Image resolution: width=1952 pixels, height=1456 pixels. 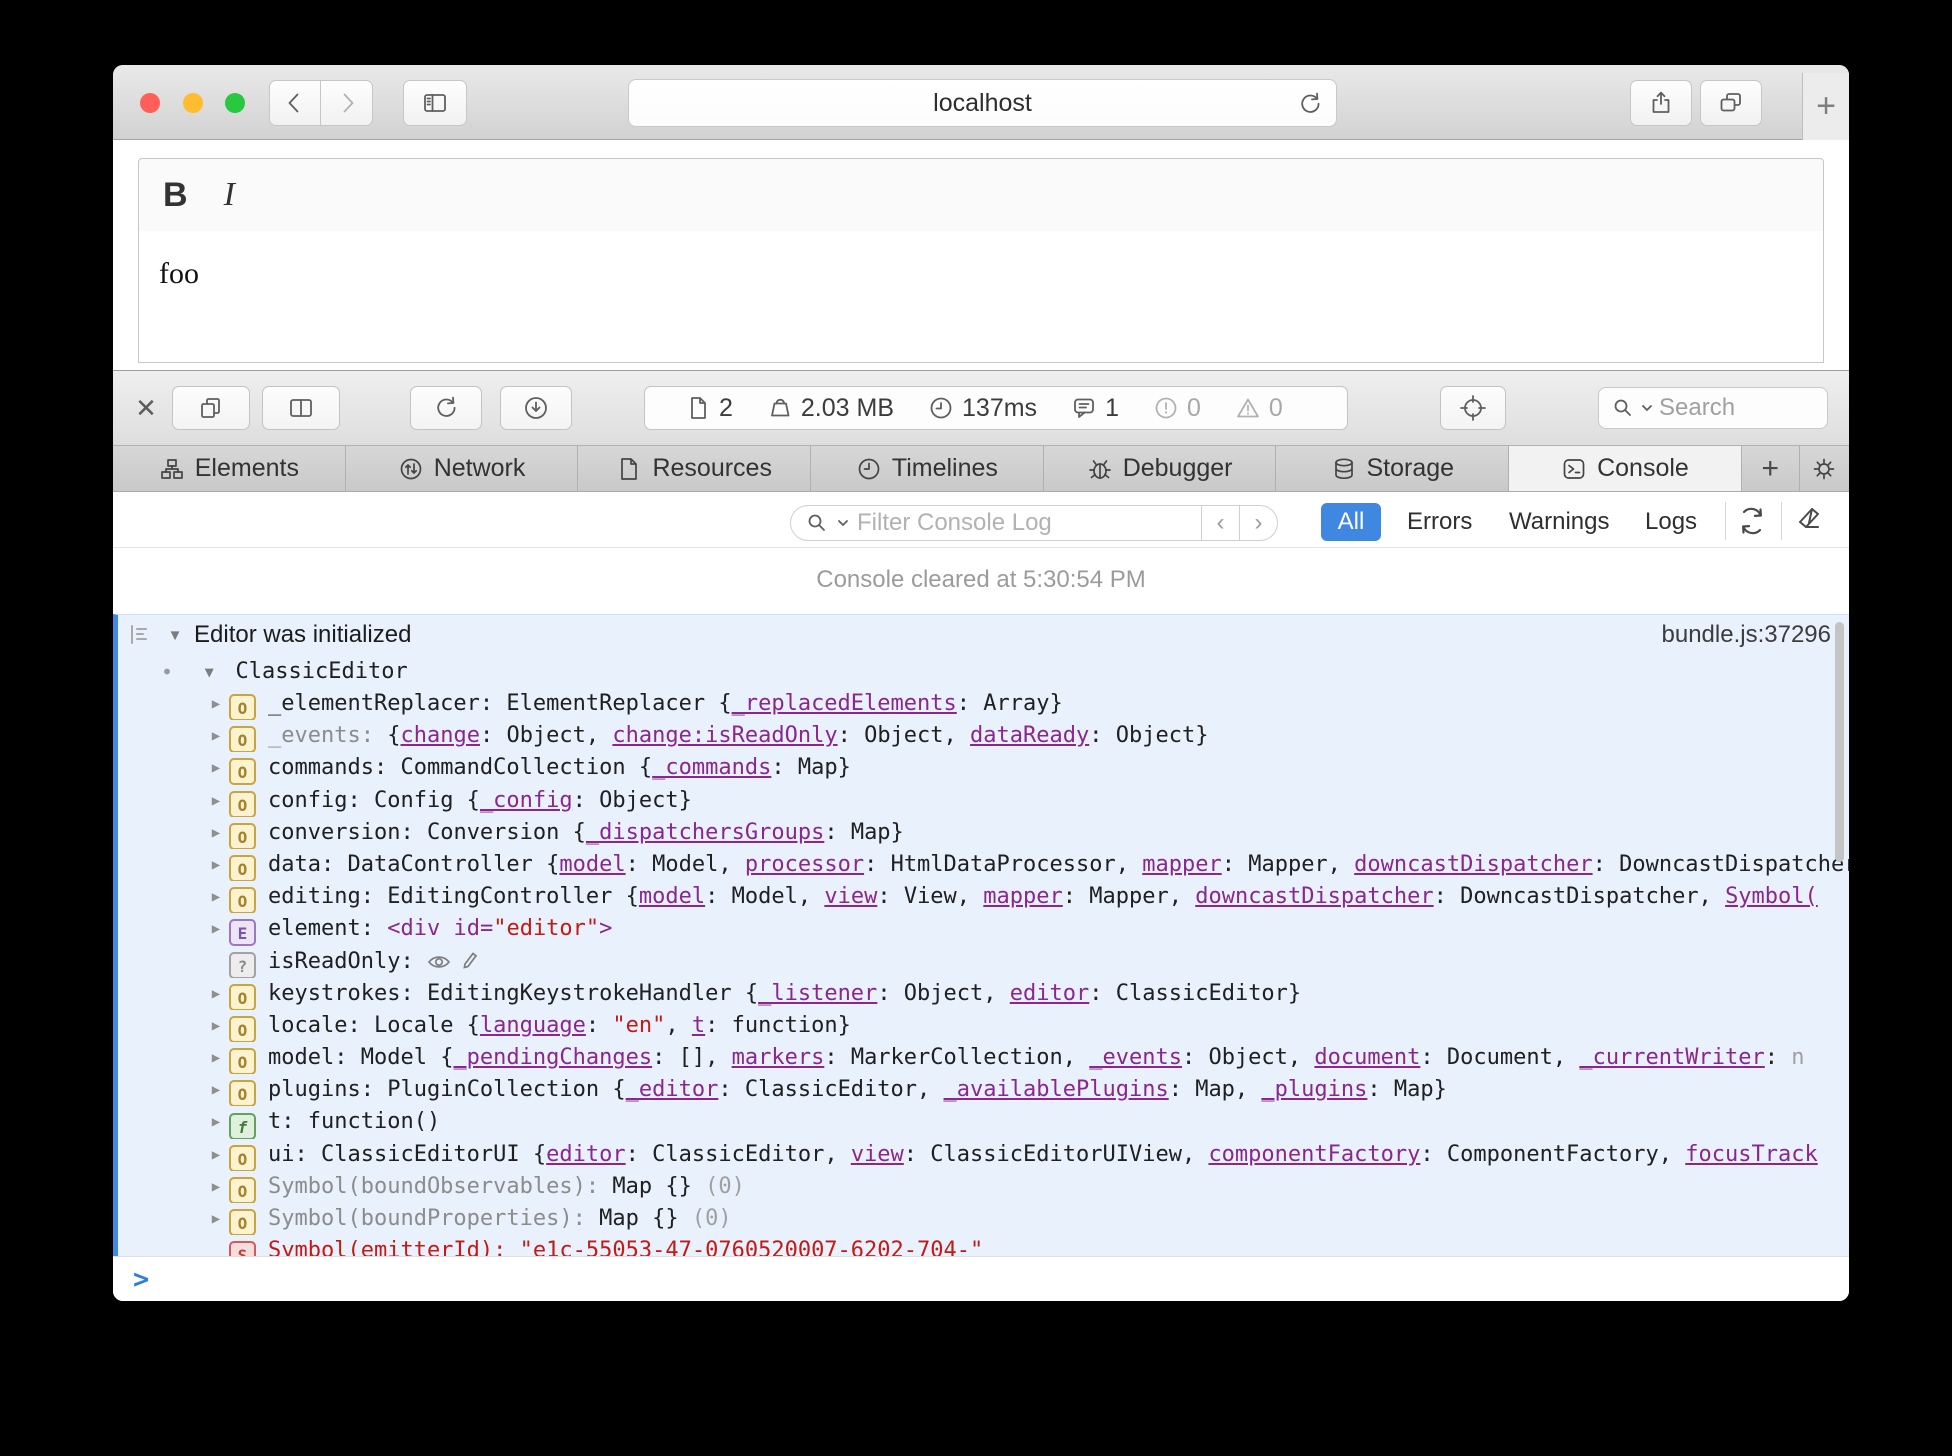 What do you see at coordinates (981, 1278) in the screenshot?
I see `console-prompt: >` at bounding box center [981, 1278].